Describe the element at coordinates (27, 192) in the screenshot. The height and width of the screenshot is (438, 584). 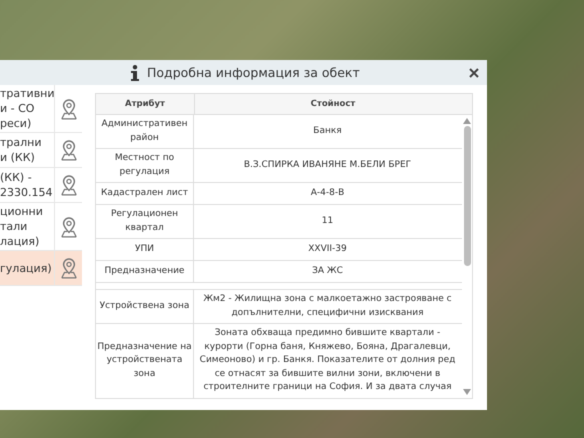
I see `layer-label: 2330.154` at that location.